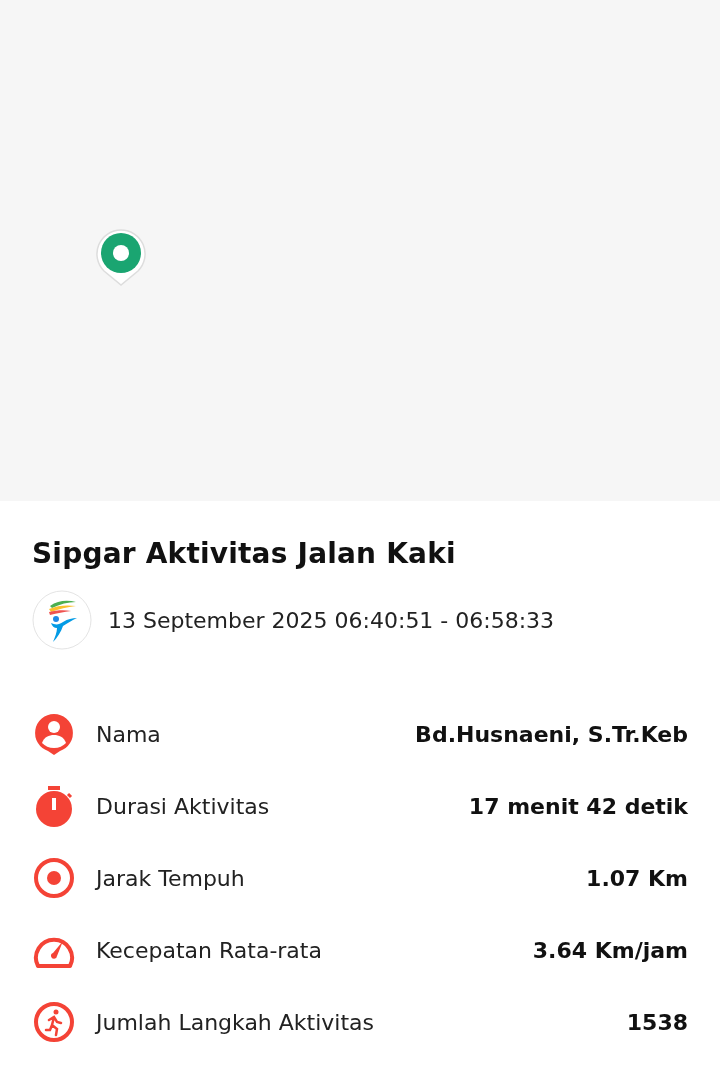 The height and width of the screenshot is (1072, 720). I want to click on map-pin-icon, so click(121, 258).